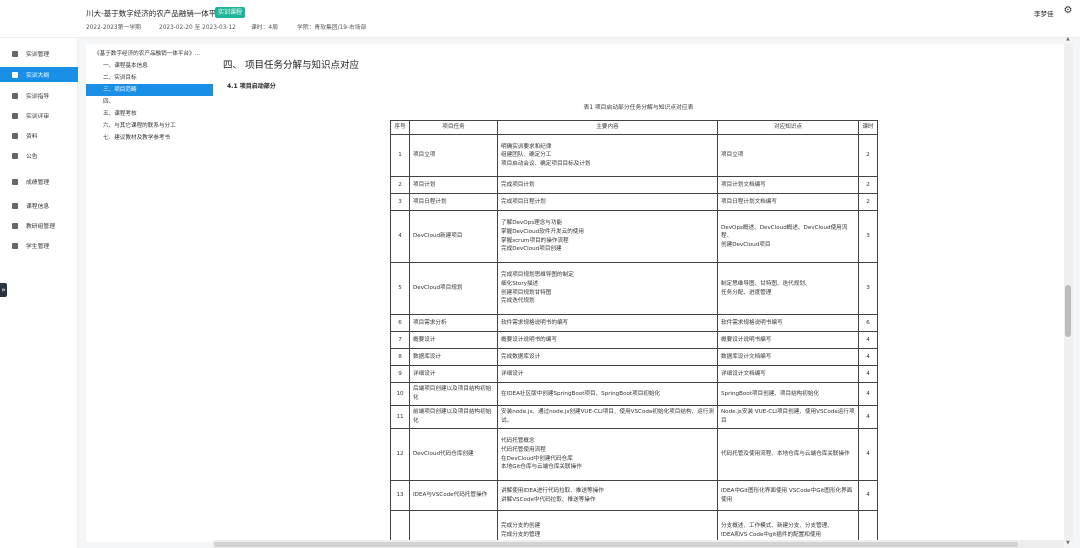 This screenshot has height=548, width=1080. What do you see at coordinates (1044, 13) in the screenshot?
I see `user-name: 李梦佳` at bounding box center [1044, 13].